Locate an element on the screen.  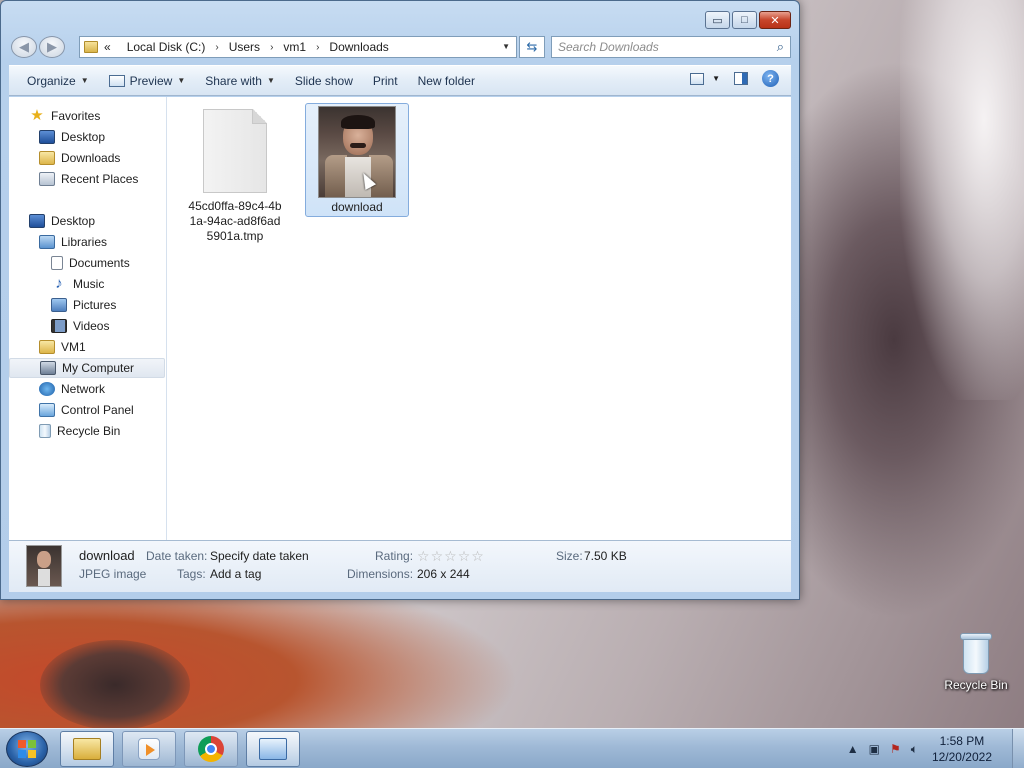
nav-music: ♪ Music is located at coordinates (77, 284).